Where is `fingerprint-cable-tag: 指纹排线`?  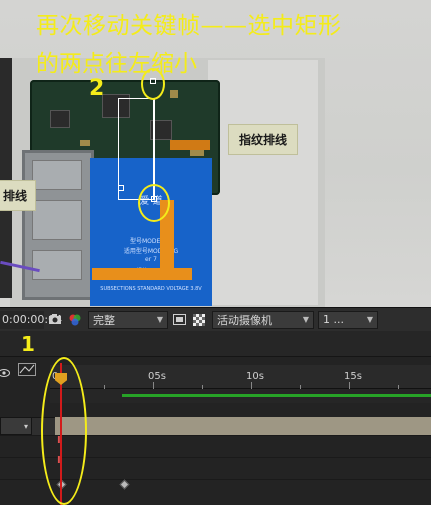 fingerprint-cable-tag: 指纹排线 is located at coordinates (263, 139).